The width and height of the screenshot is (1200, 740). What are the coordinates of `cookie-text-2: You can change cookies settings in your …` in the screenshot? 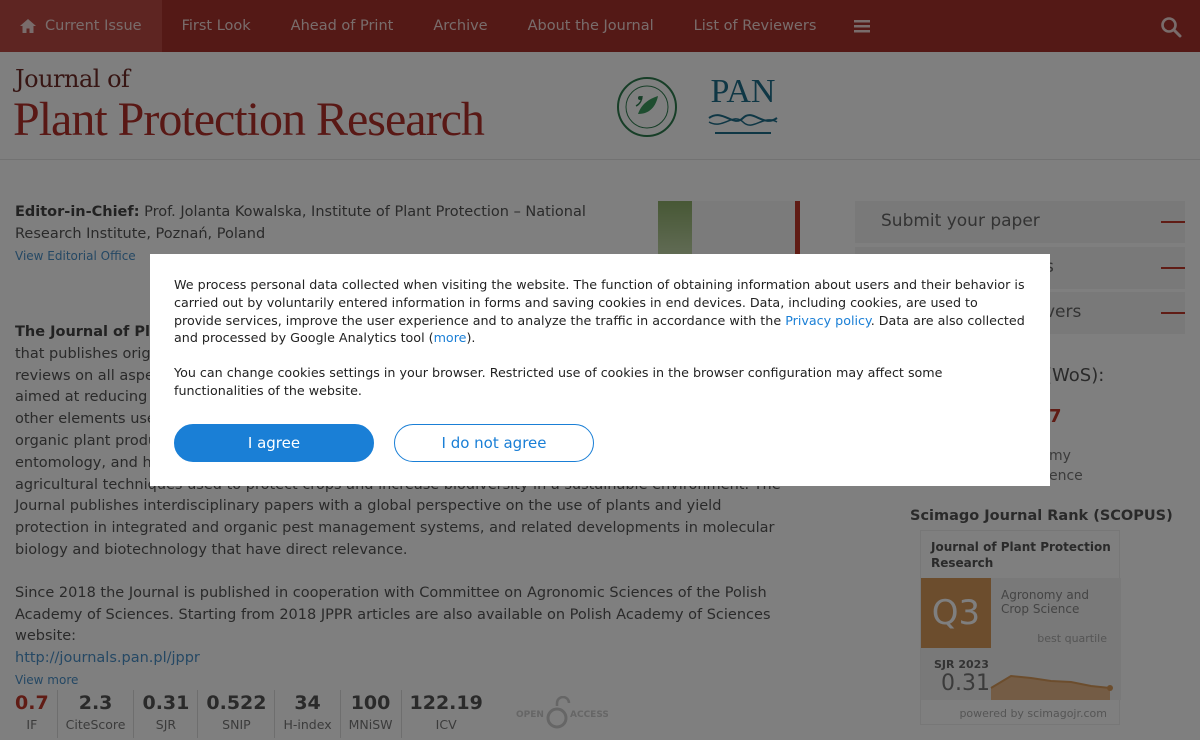 It's located at (558, 381).